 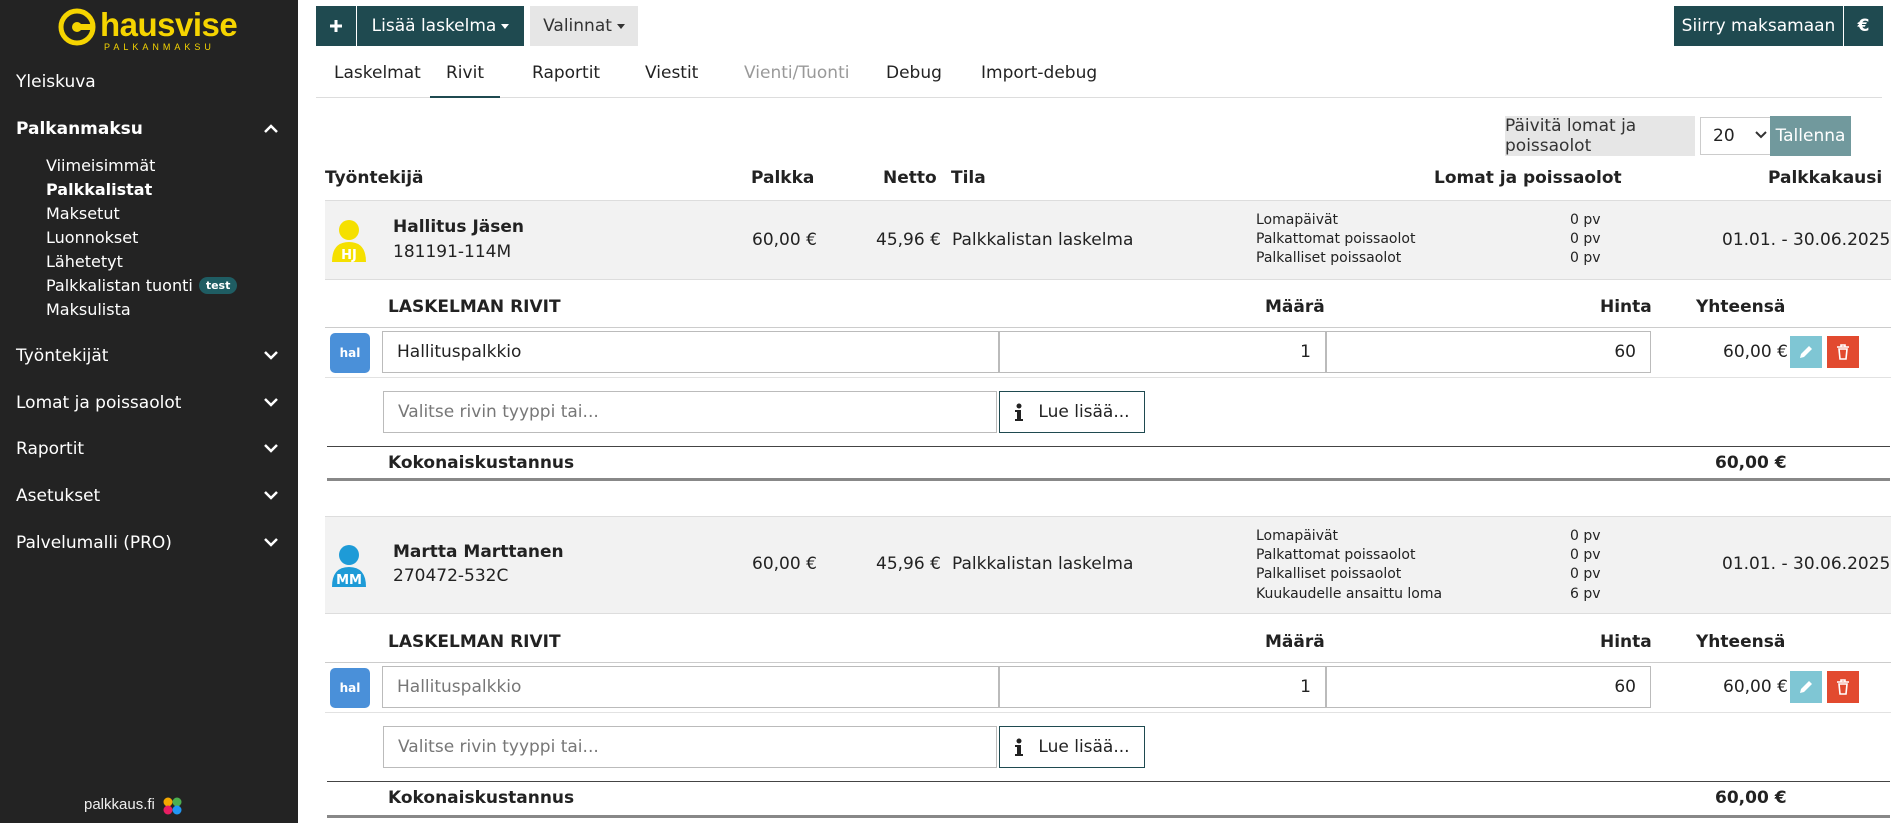 I want to click on rows-qty-header: Määrä, so click(x=1295, y=307).